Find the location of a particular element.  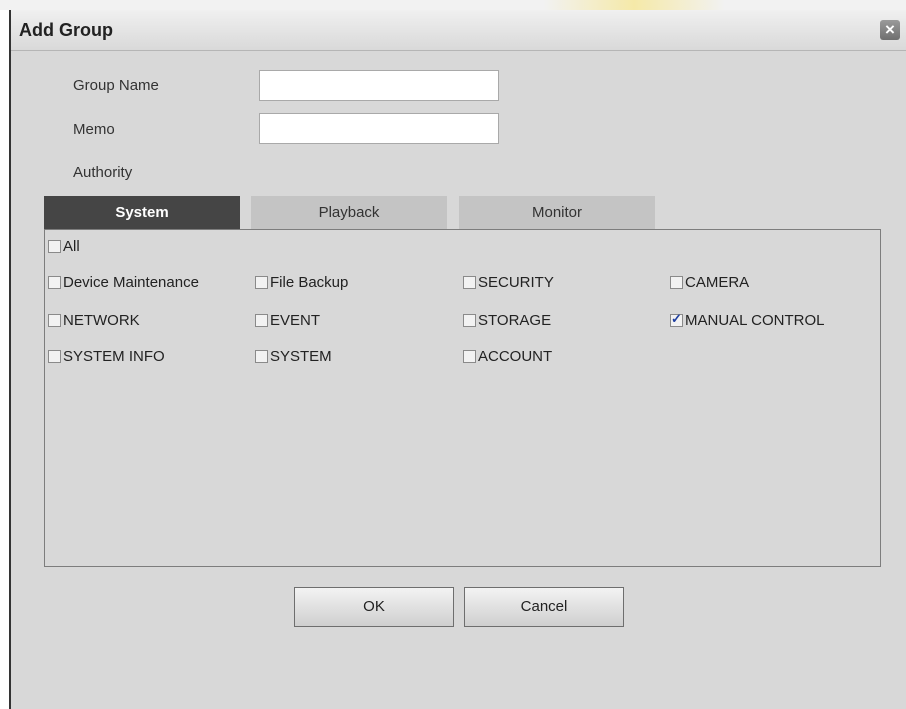

checkbox-system-info: SYSTEM INFO is located at coordinates (106, 356).